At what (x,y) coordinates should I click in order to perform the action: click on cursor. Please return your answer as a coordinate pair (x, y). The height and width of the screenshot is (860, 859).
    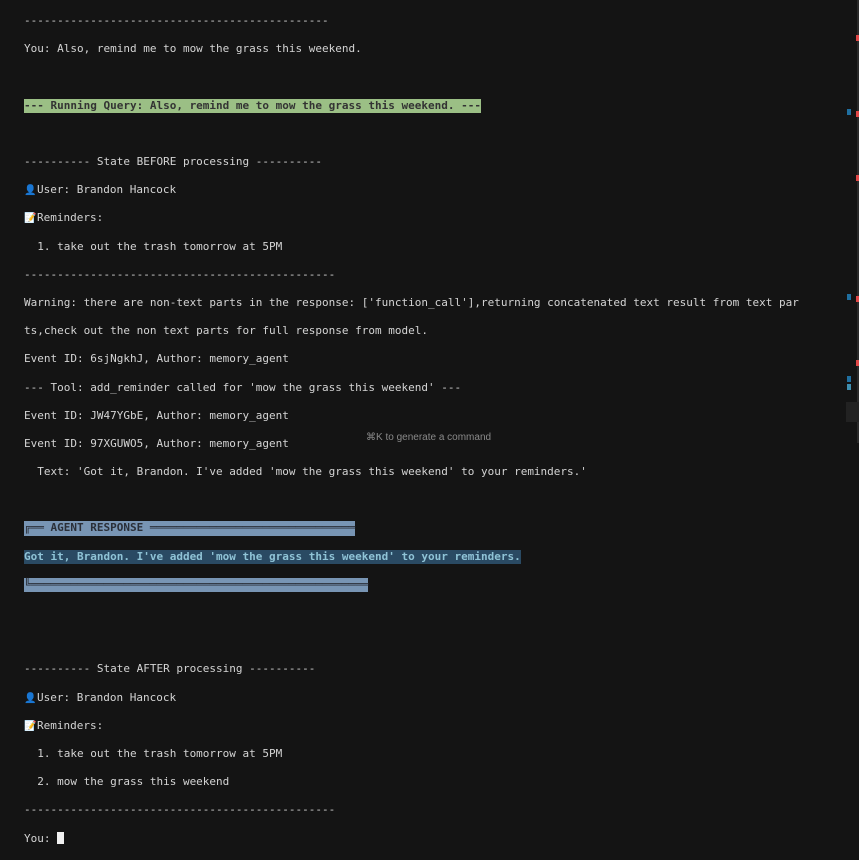
    Looking at the image, I should click on (61, 837).